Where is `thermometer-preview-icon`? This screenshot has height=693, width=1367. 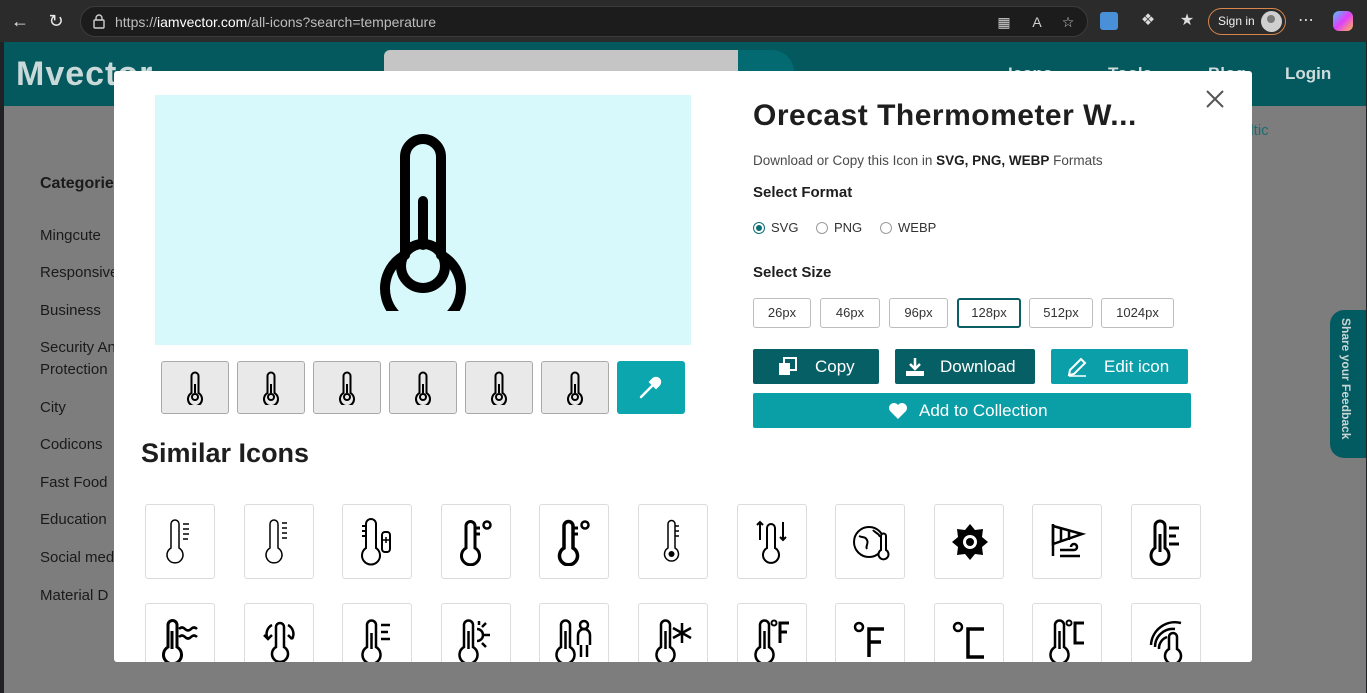 thermometer-preview-icon is located at coordinates (423, 222).